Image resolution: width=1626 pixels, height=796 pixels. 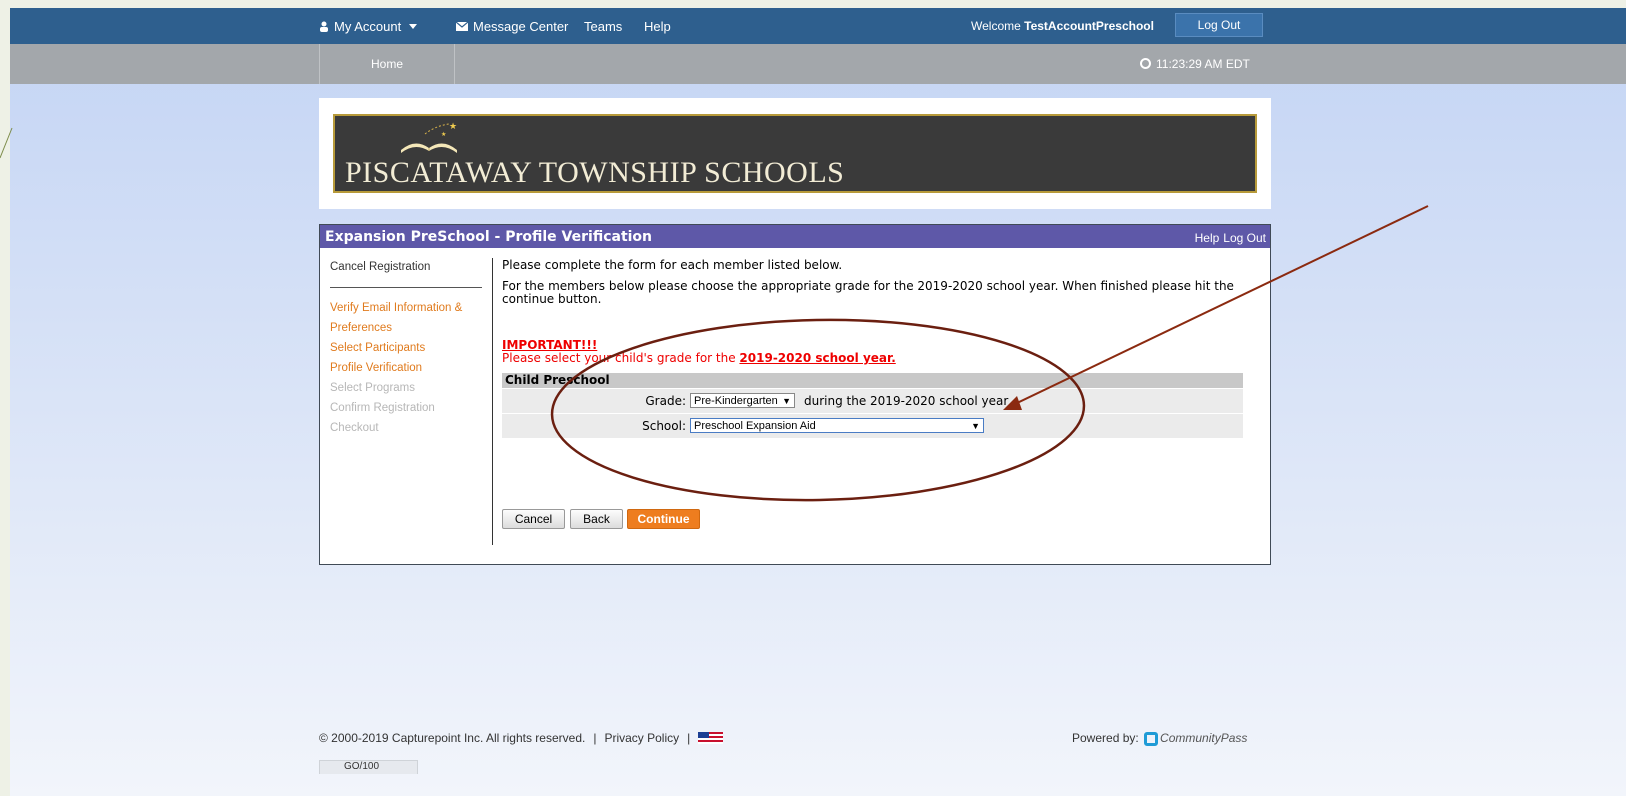 I want to click on panel-help-link: Help, so click(x=1207, y=238).